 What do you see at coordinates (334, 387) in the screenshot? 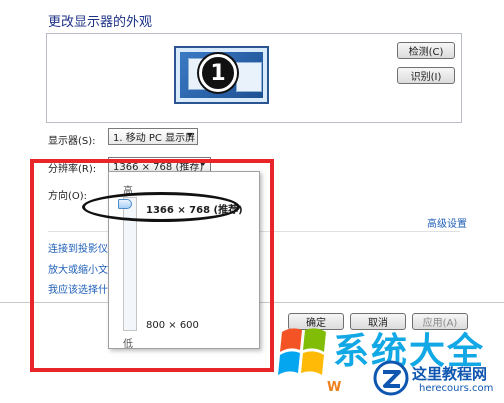
I see `watermark-brand-w: W` at bounding box center [334, 387].